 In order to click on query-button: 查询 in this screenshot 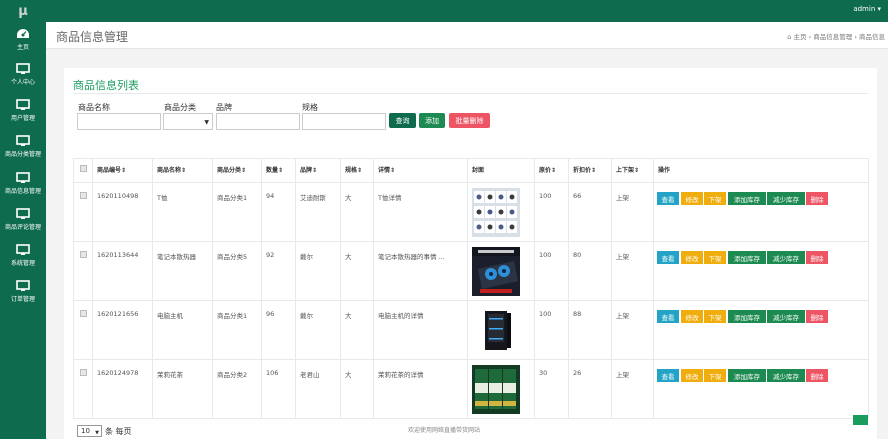, I will do `click(402, 120)`.